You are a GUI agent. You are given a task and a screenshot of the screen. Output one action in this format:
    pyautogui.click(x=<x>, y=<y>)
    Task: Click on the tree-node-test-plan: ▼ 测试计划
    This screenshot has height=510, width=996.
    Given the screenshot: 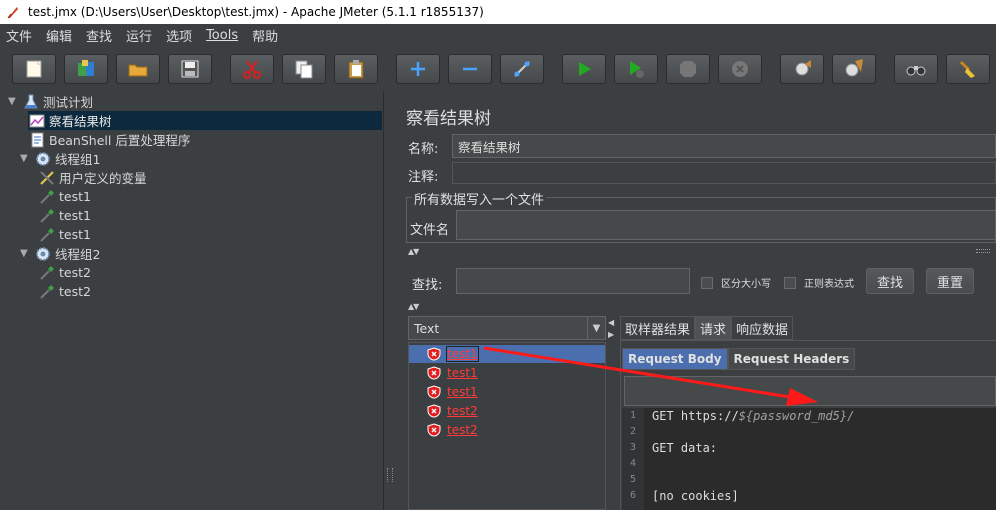 What is the action you would take?
    pyautogui.click(x=50, y=101)
    